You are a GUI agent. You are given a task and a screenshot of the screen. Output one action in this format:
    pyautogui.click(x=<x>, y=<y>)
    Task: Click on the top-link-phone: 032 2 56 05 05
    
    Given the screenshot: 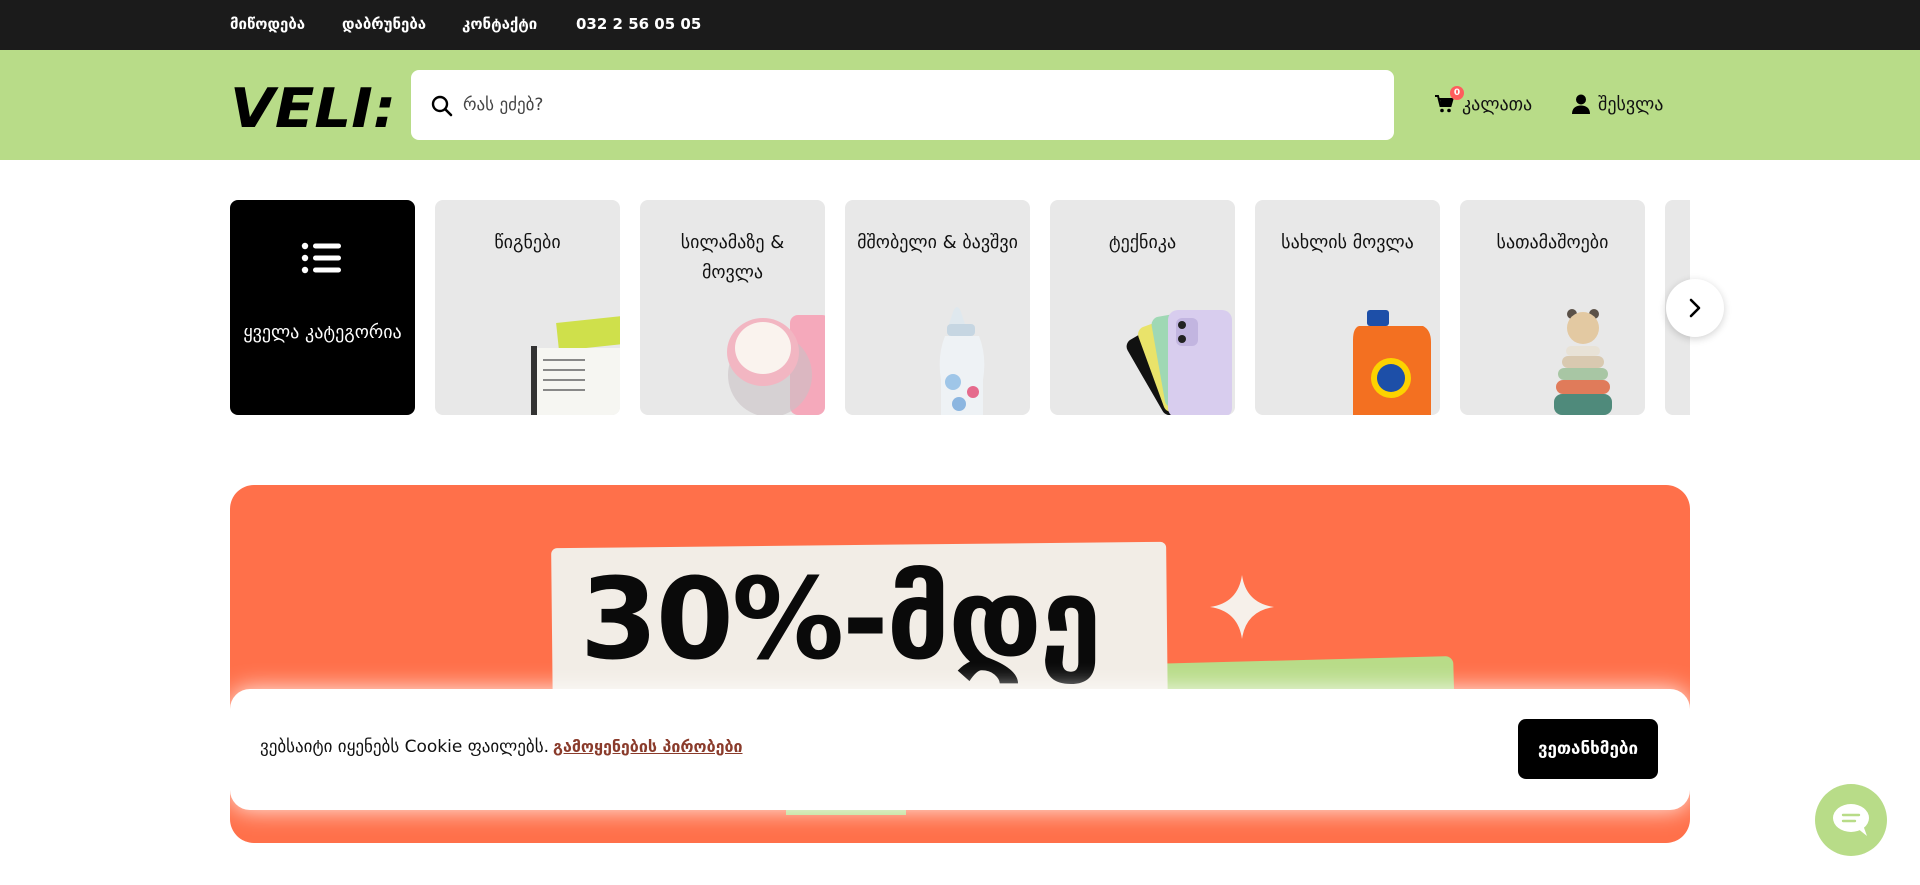 What is the action you would take?
    pyautogui.click(x=638, y=24)
    